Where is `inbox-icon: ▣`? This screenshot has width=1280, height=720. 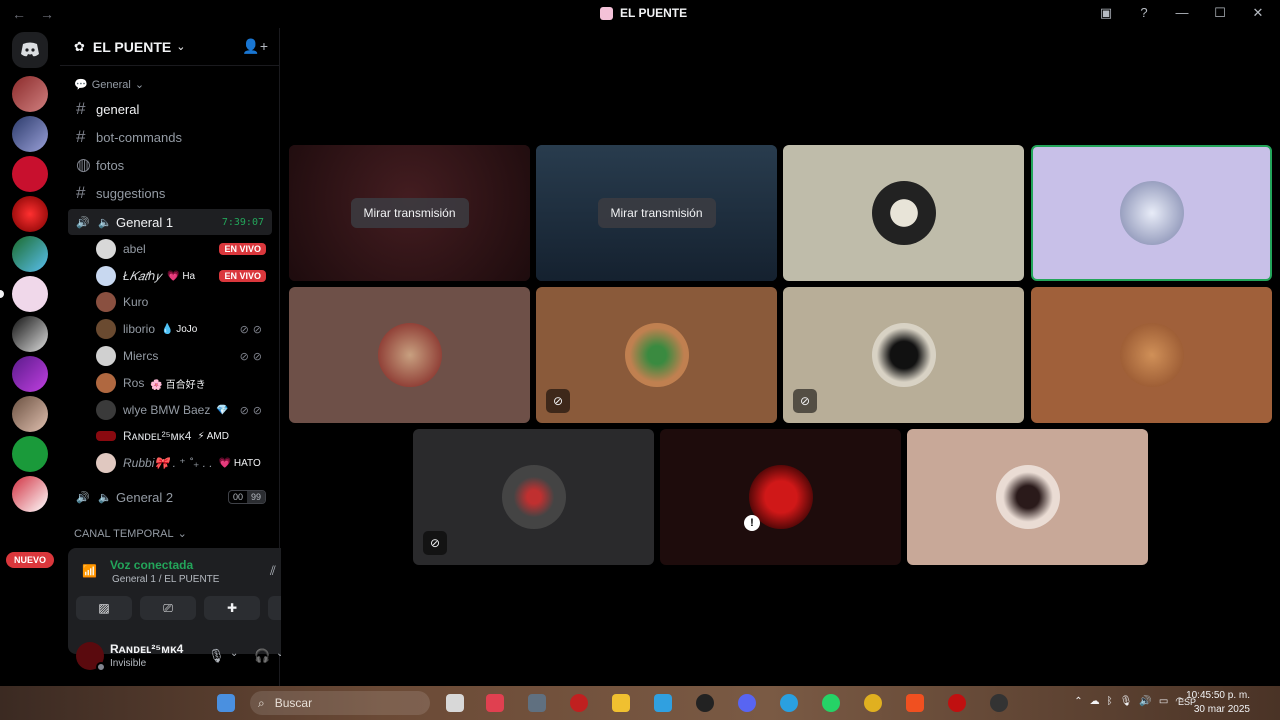
inbox-icon: ▣ is located at coordinates (1106, 13).